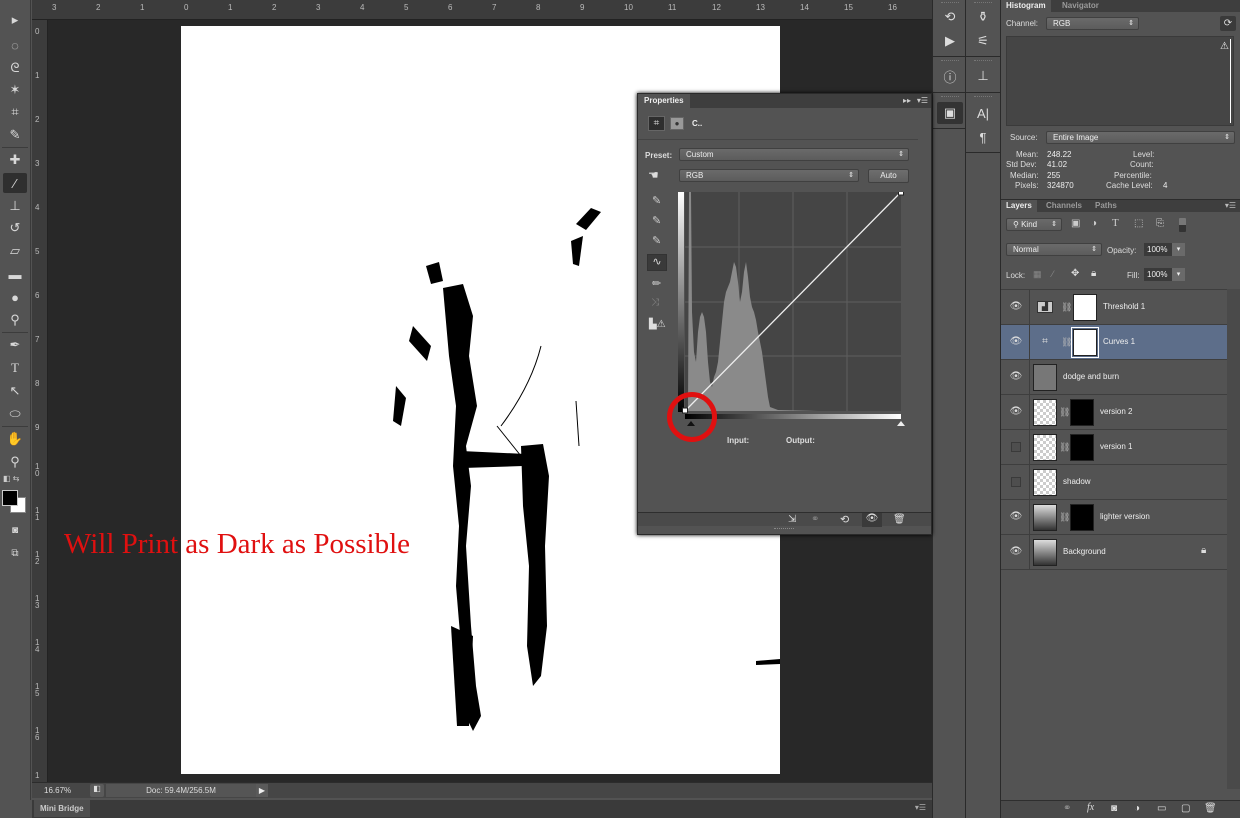 The height and width of the screenshot is (818, 1240). What do you see at coordinates (1161, 808) in the screenshot?
I see `new-group-icon: ▭` at bounding box center [1161, 808].